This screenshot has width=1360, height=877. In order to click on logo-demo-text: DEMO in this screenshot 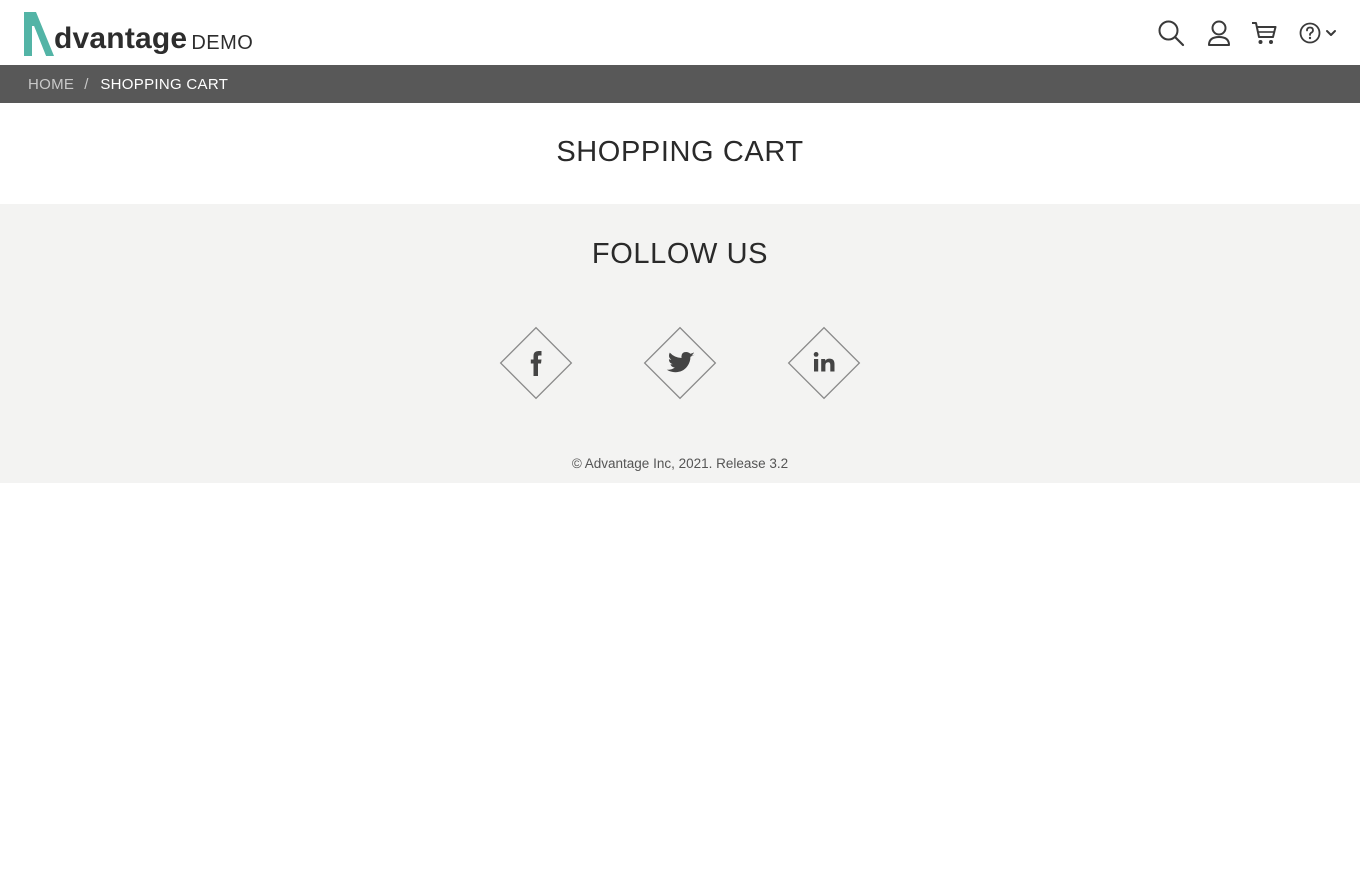, I will do `click(222, 43)`.